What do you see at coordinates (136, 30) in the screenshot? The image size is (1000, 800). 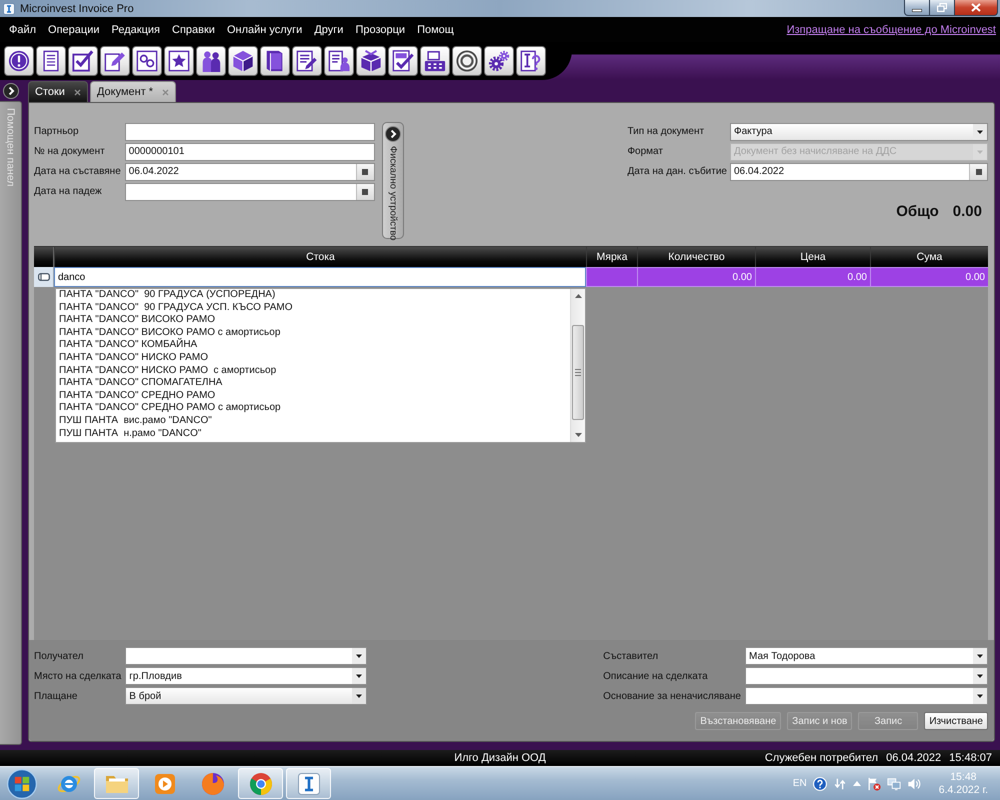 I see `menu-item: Редакция` at bounding box center [136, 30].